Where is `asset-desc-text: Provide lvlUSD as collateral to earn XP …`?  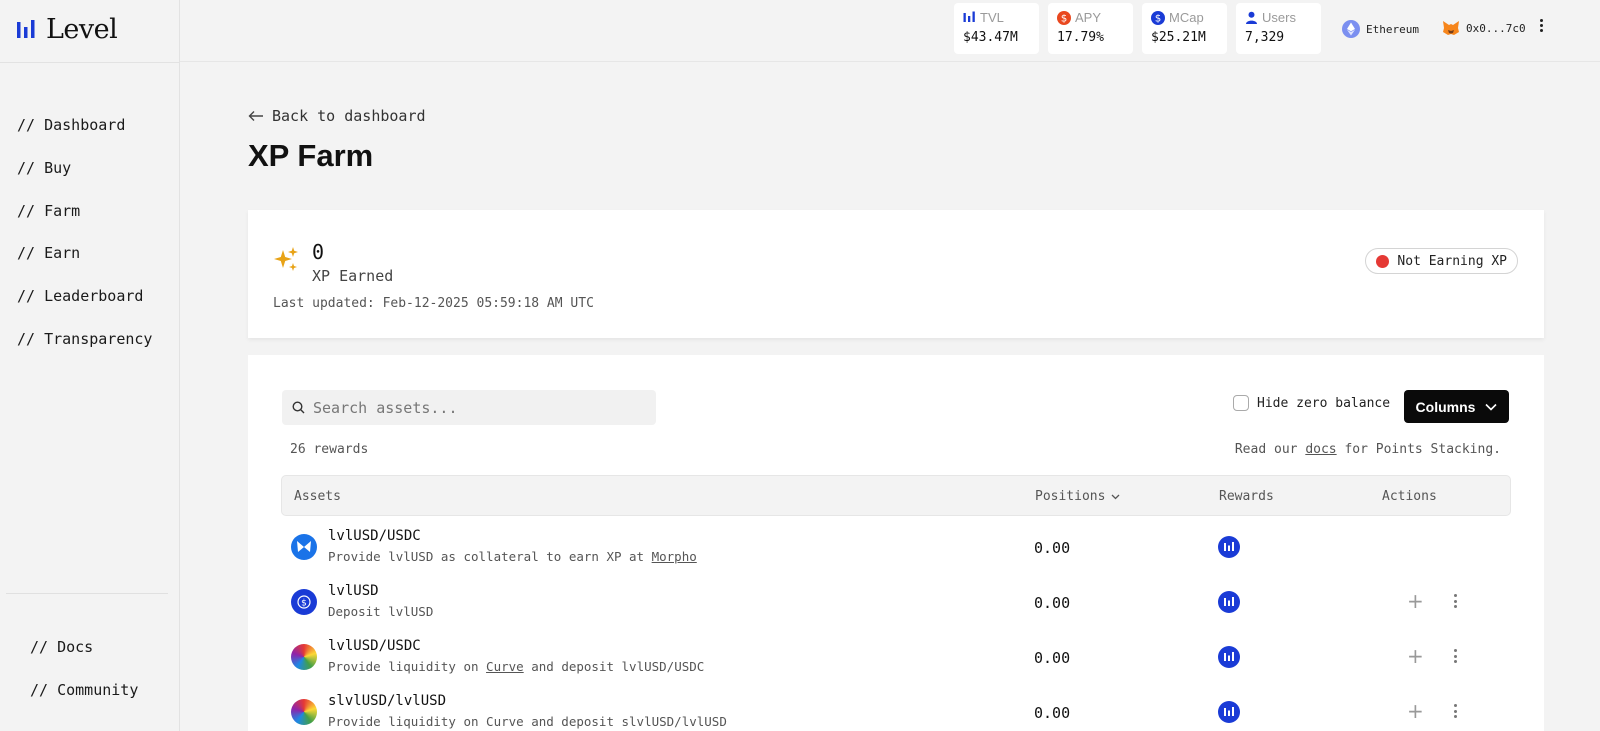
asset-desc-text: Provide lvlUSD as collateral to earn XP … is located at coordinates (490, 556).